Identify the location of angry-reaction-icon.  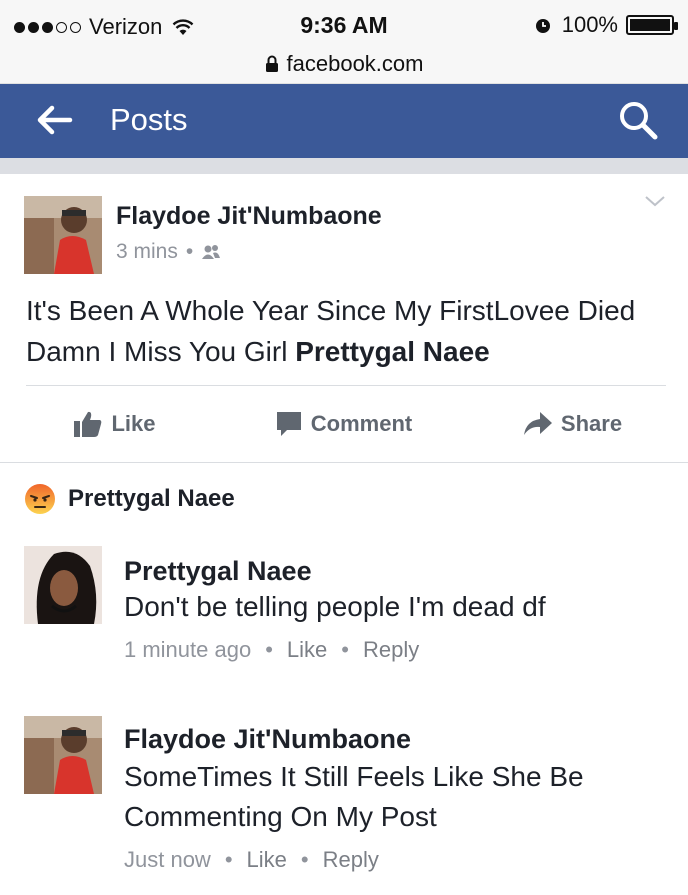
(40, 499).